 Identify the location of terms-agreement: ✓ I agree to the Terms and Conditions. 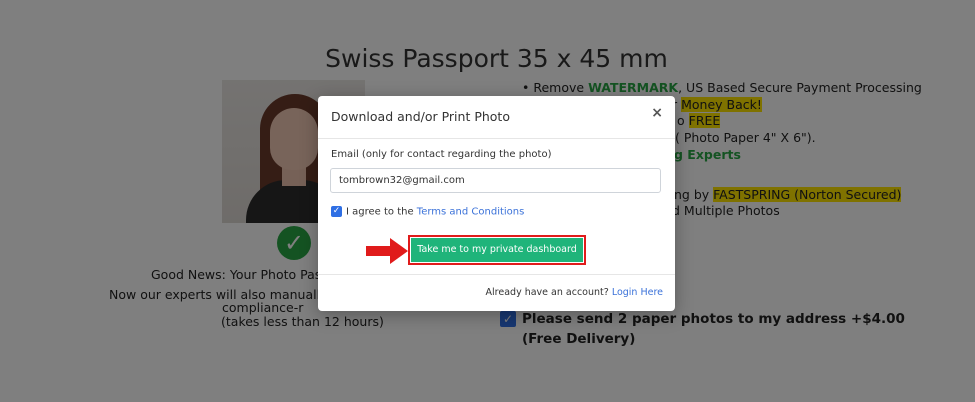
(427, 212).